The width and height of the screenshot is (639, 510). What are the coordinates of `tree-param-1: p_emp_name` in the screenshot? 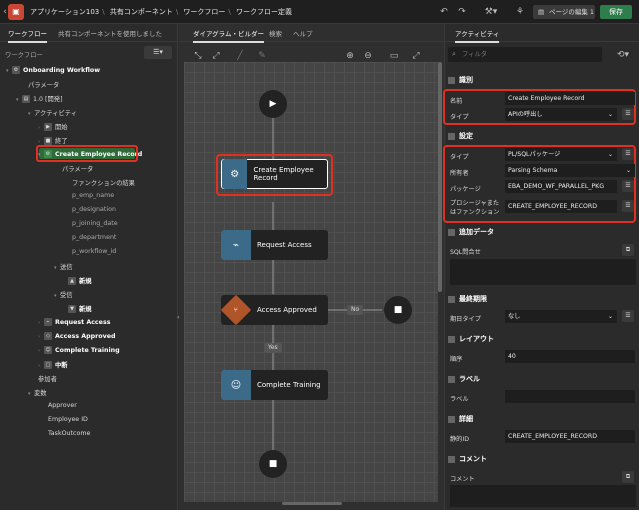 It's located at (93, 195).